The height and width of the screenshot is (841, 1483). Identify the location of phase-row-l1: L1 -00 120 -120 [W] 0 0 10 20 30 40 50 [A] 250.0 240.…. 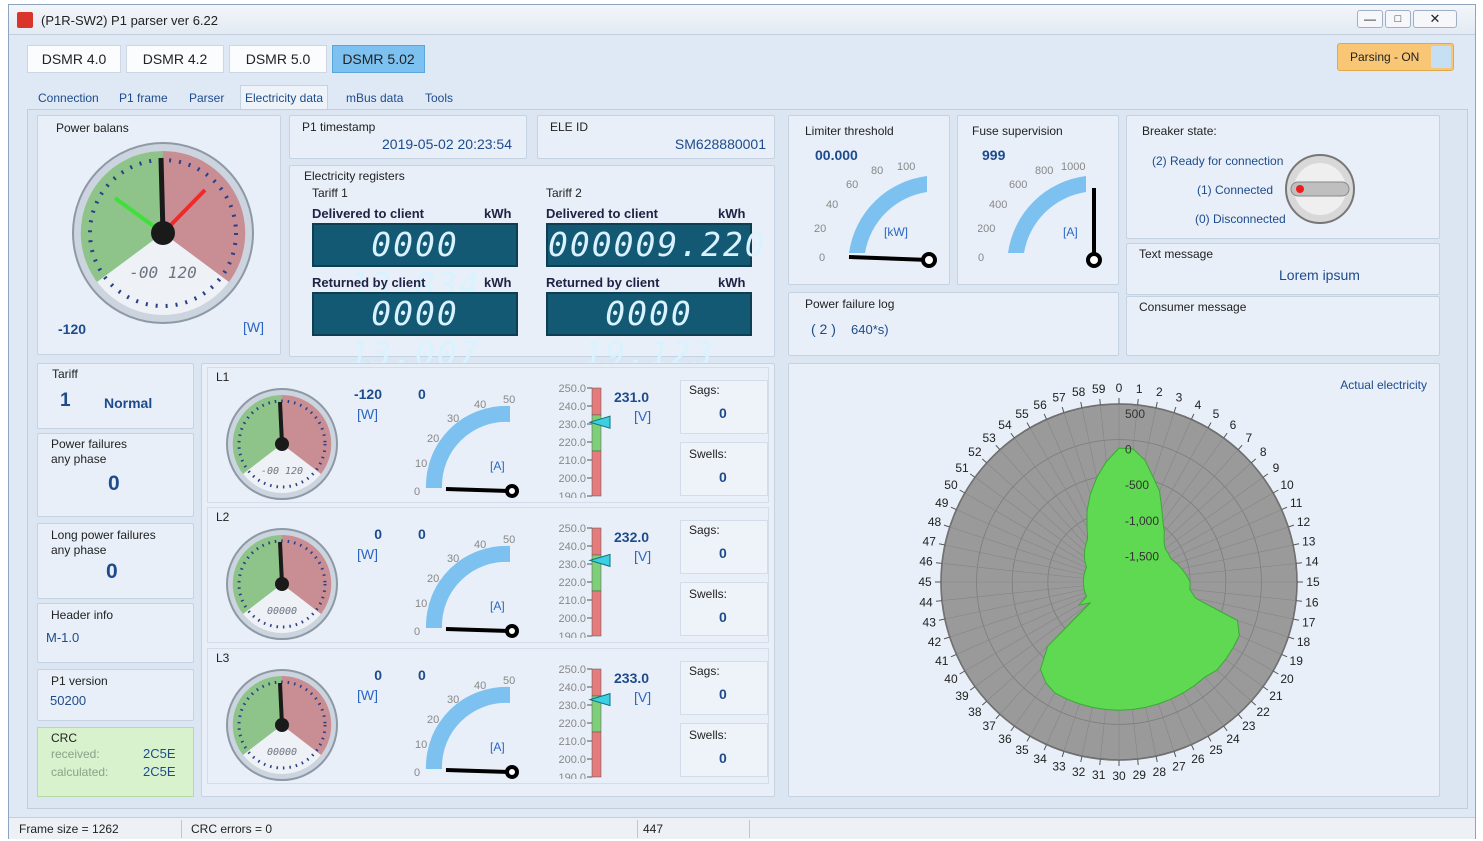
(488, 435).